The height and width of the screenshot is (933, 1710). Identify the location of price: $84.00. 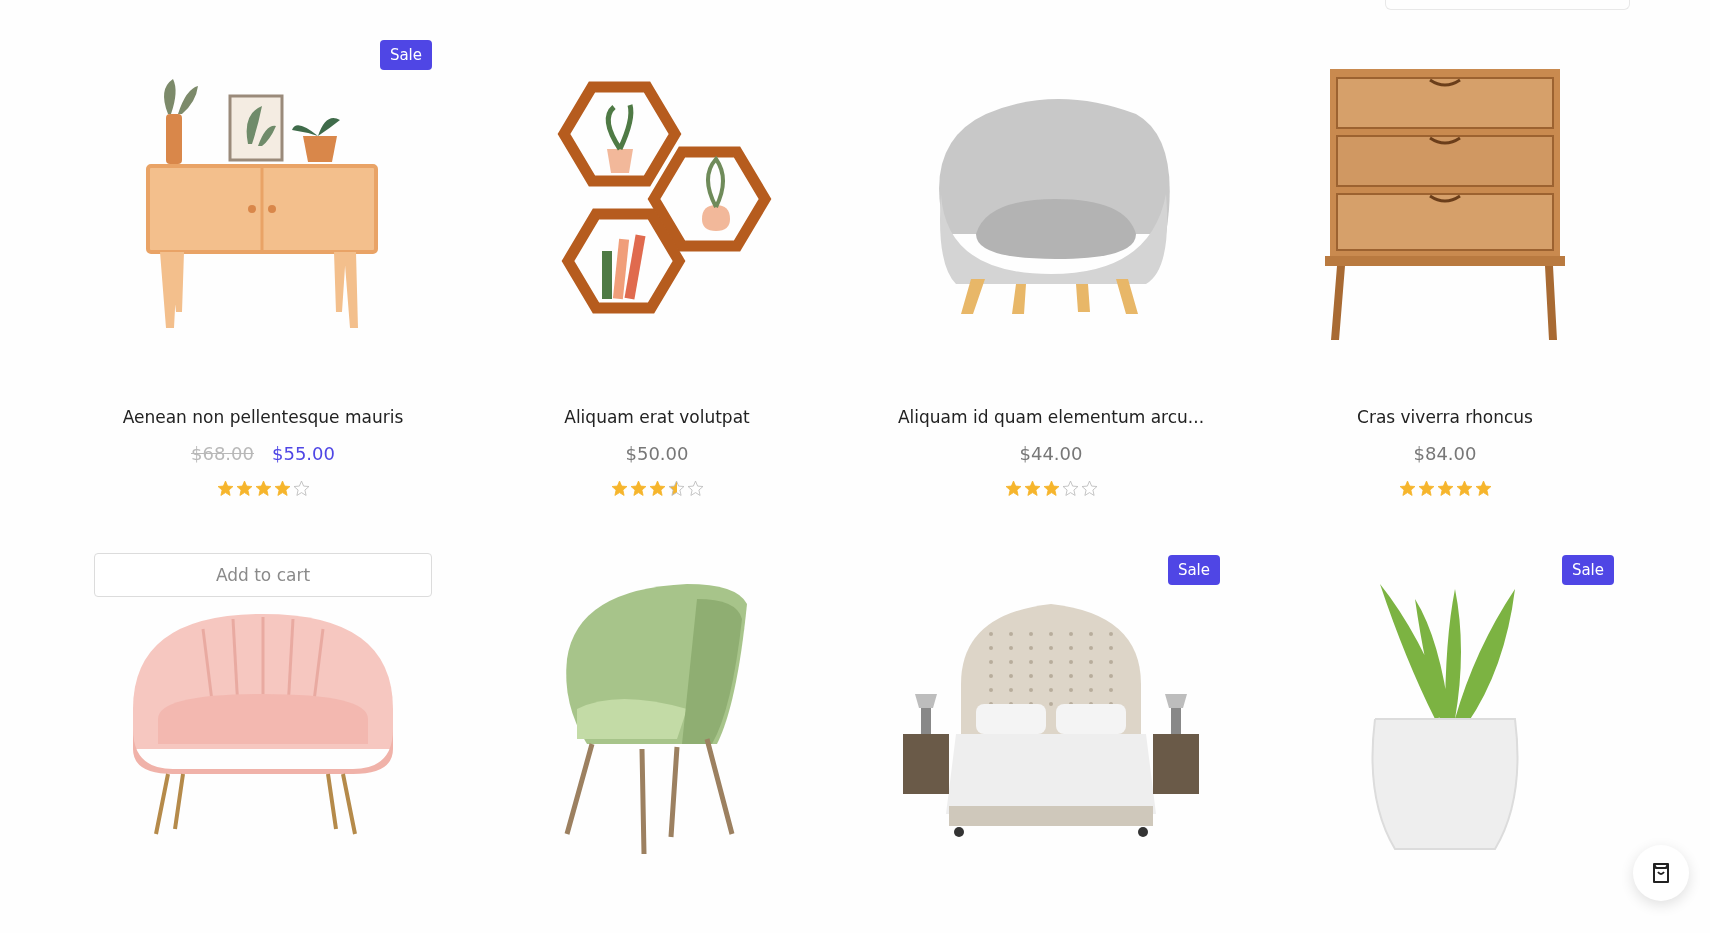
(1445, 453).